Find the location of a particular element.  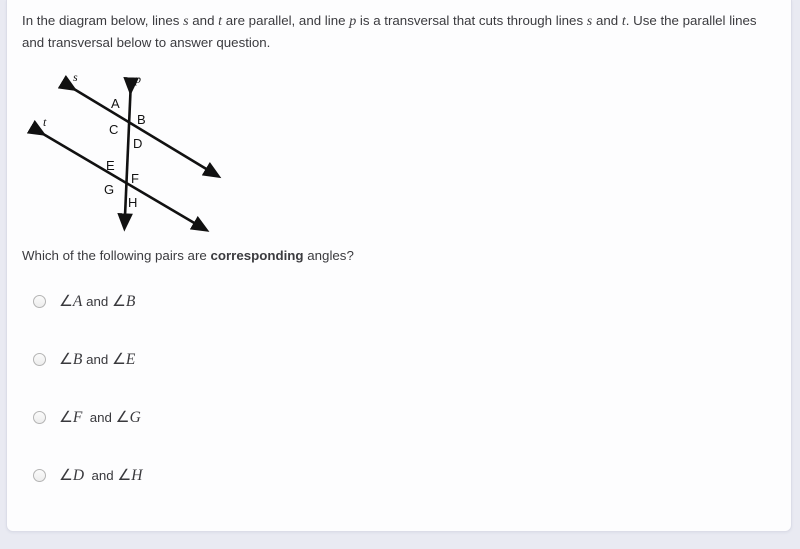

angle-symbol-2b: ∠ is located at coordinates (118, 359).